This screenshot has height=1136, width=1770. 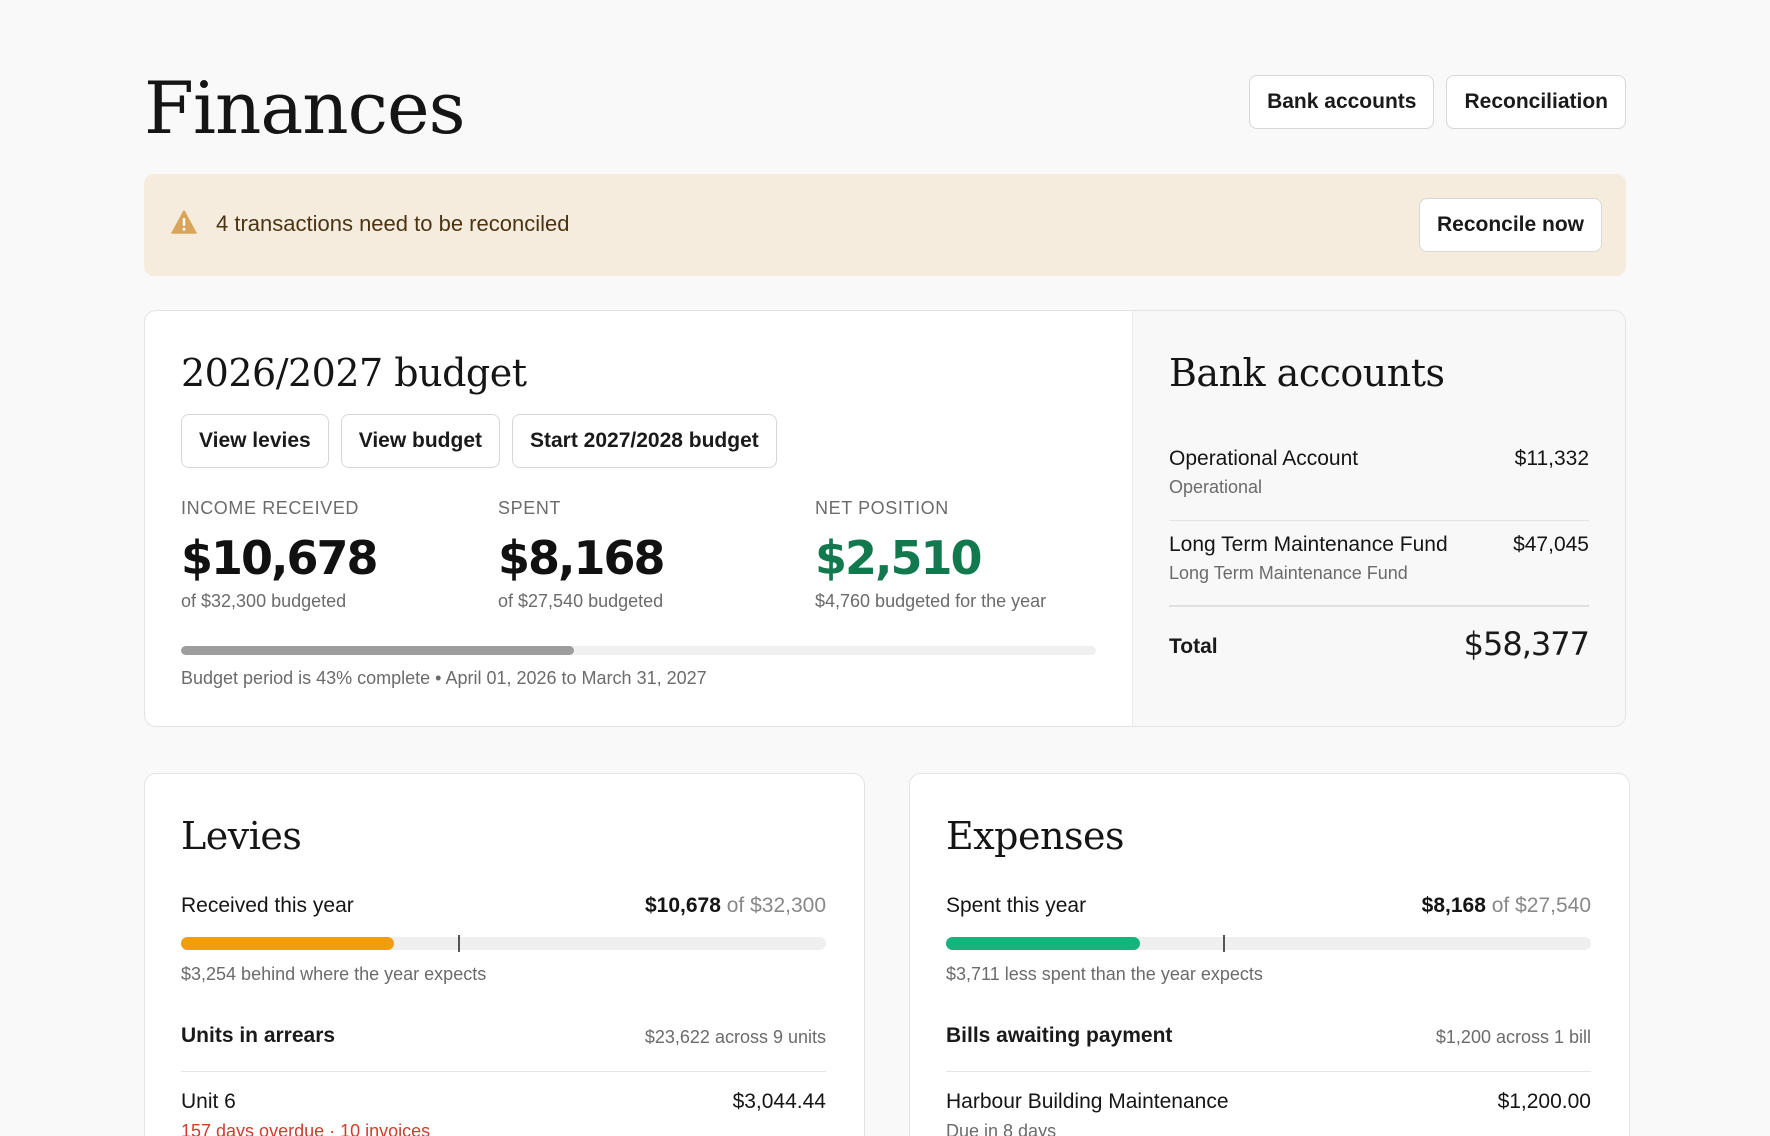 What do you see at coordinates (1043, 943) in the screenshot?
I see `expenses-progress-fill` at bounding box center [1043, 943].